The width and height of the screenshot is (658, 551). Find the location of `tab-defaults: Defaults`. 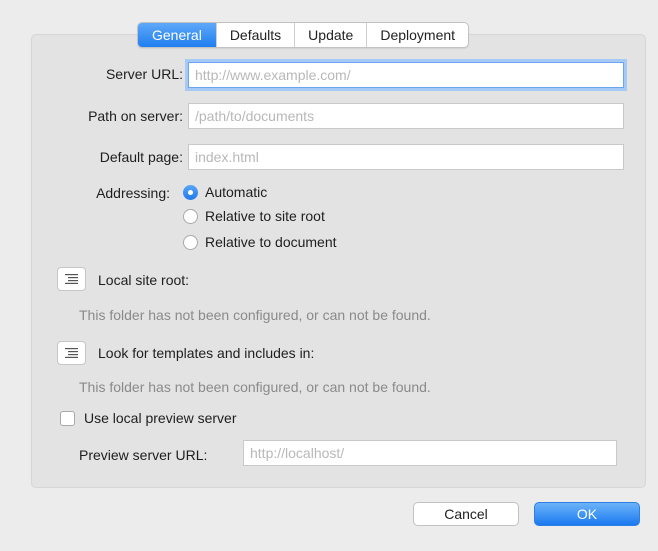

tab-defaults: Defaults is located at coordinates (254, 35).